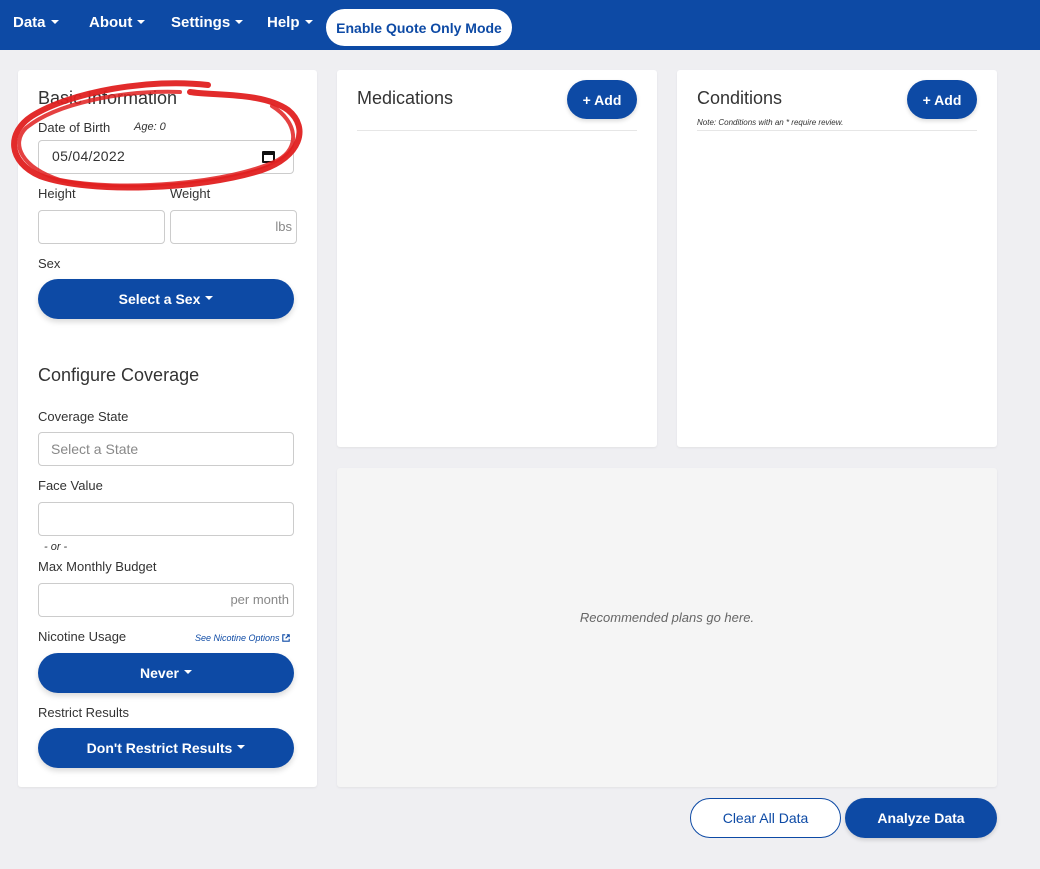 Image resolution: width=1040 pixels, height=869 pixels. I want to click on select-sex-button: Select a Sex, so click(166, 299).